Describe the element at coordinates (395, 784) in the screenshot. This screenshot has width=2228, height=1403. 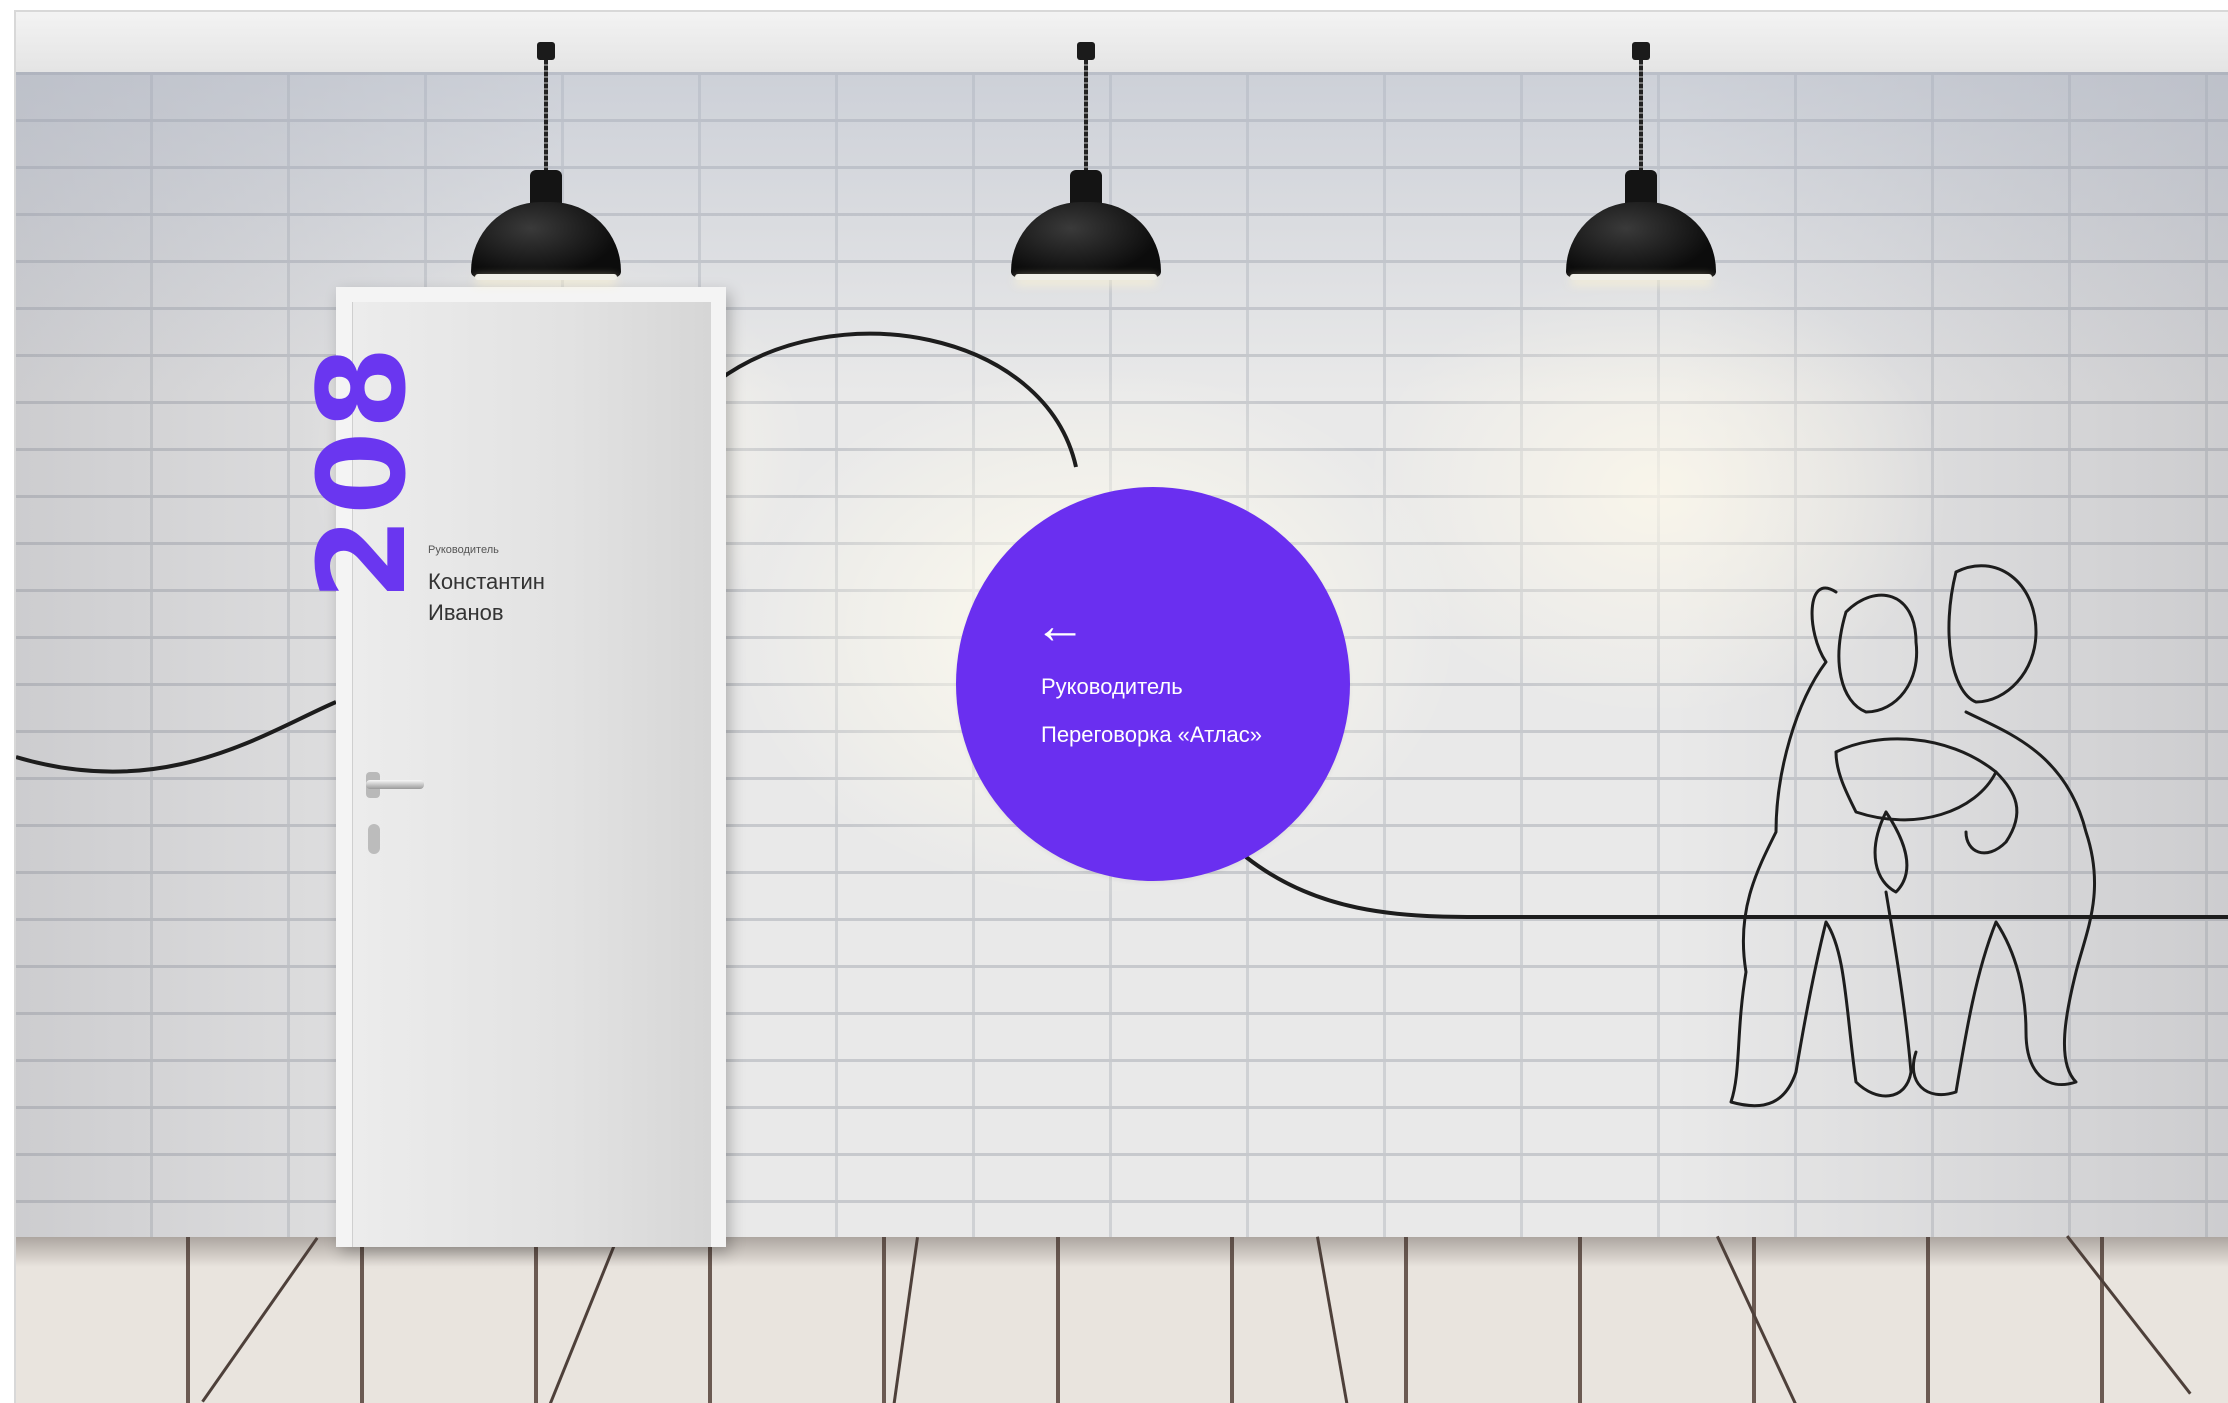
I see `door-handle` at that location.